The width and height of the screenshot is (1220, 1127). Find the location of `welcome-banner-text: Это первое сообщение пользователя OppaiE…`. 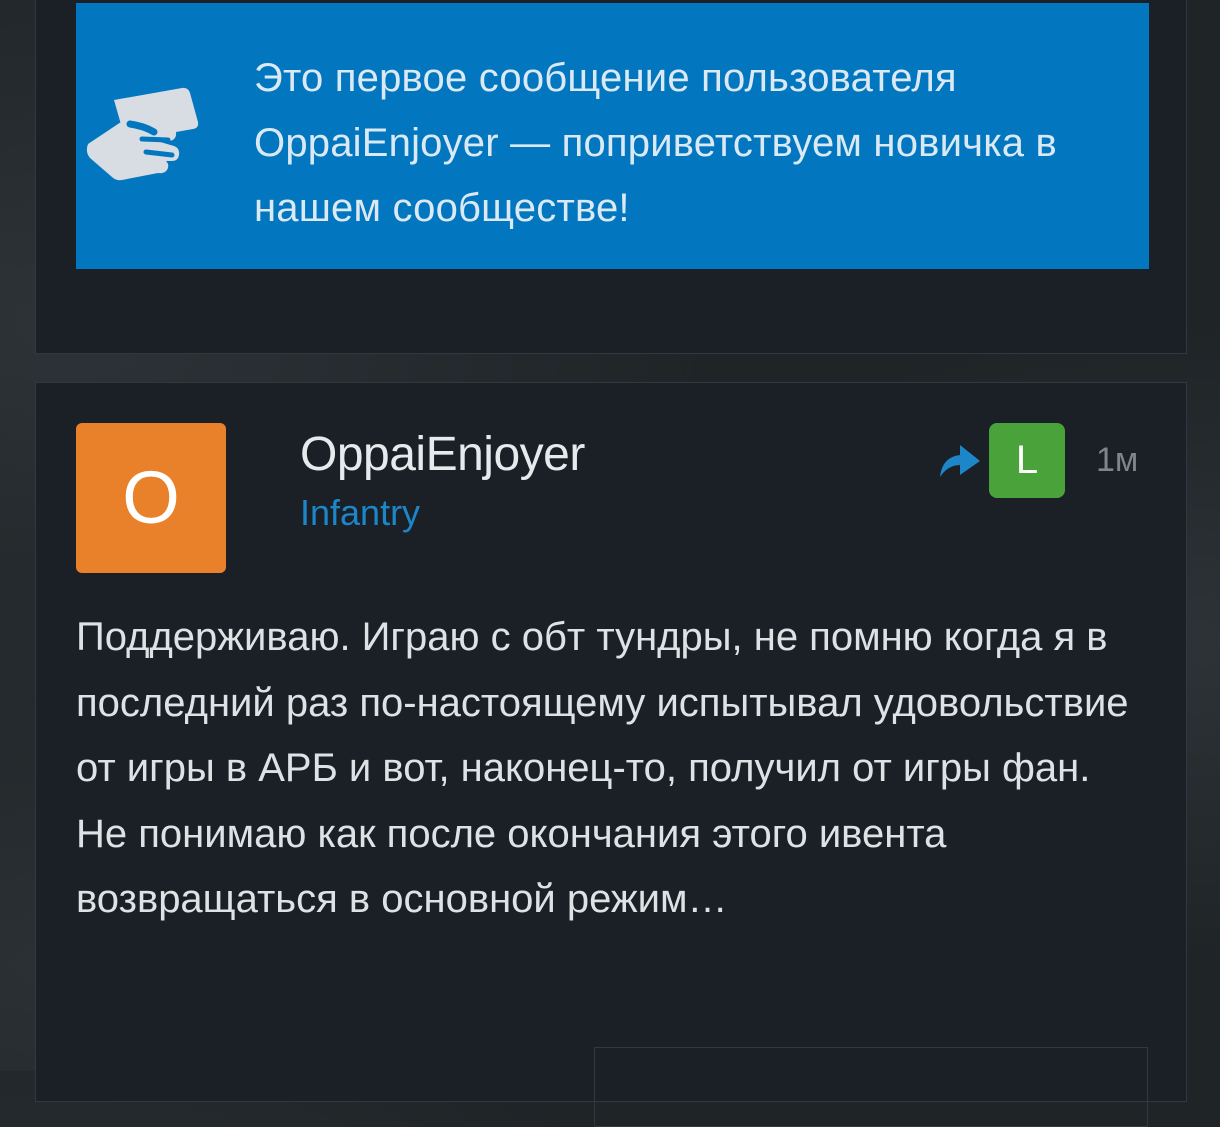

welcome-banner-text: Это первое сообщение пользователя OppaiE… is located at coordinates (655, 143).